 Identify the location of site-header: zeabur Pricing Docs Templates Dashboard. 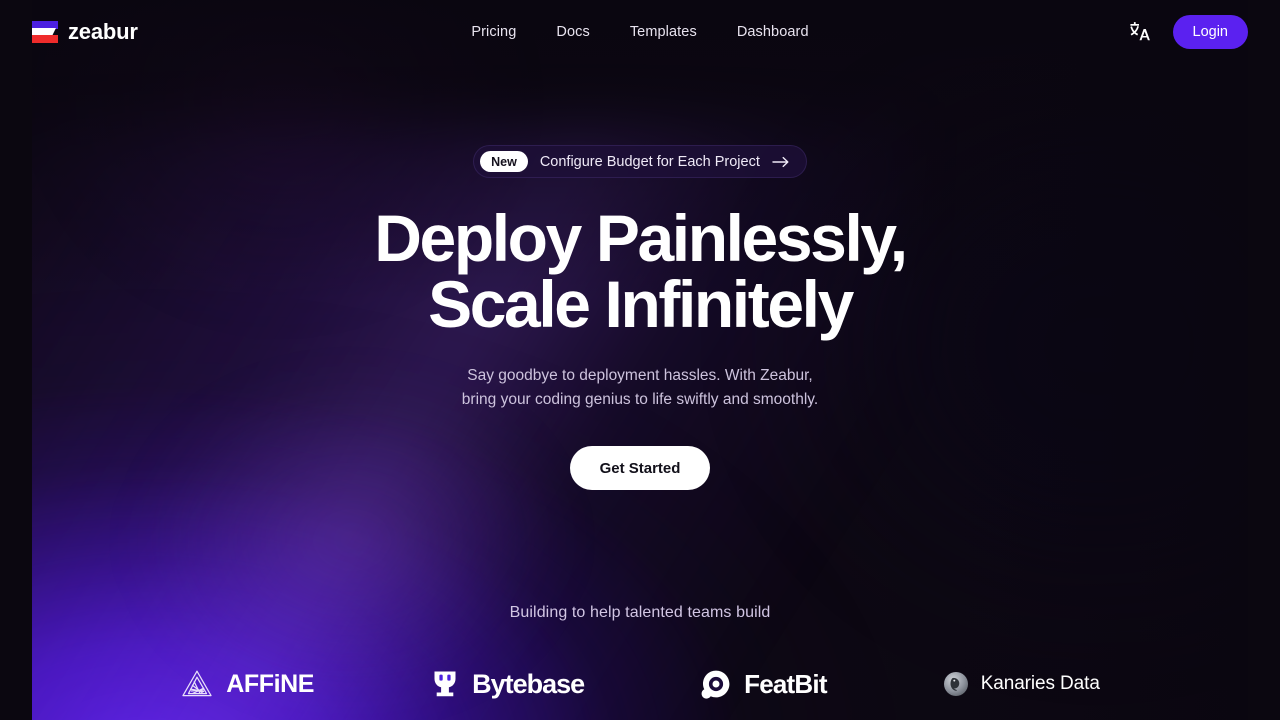
(640, 32).